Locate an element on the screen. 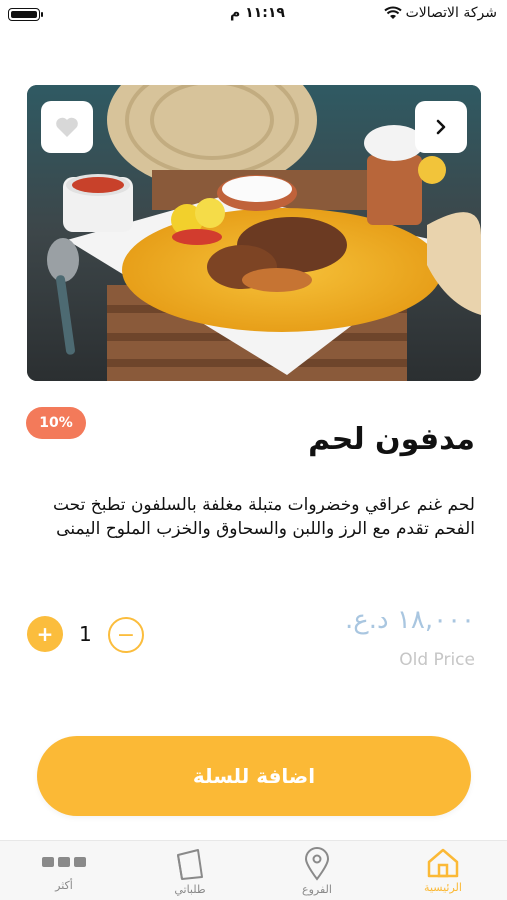  chevron-right-icon is located at coordinates (441, 127).